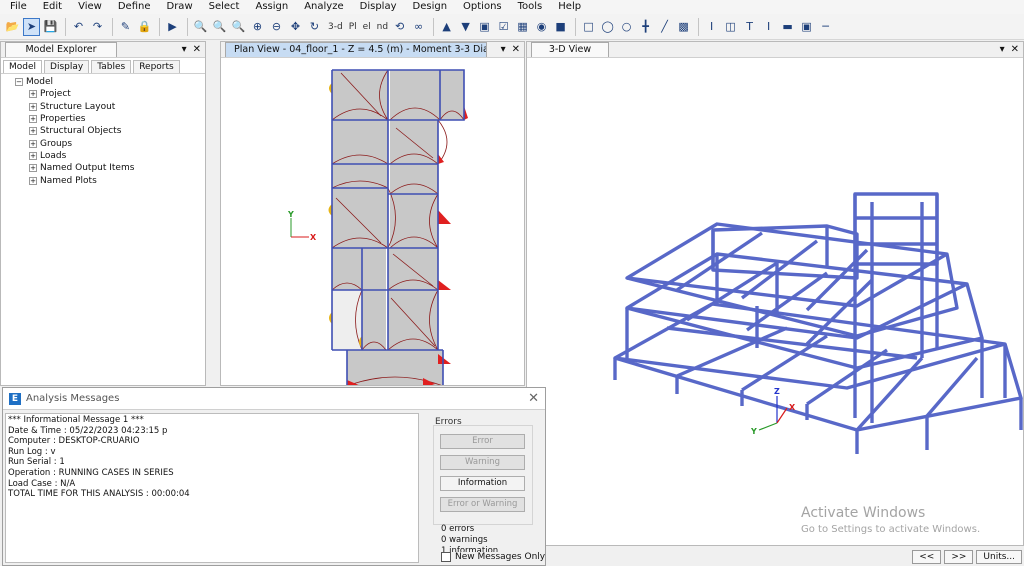  Describe the element at coordinates (806, 27) in the screenshot. I see `opening-icon: ▣` at that location.